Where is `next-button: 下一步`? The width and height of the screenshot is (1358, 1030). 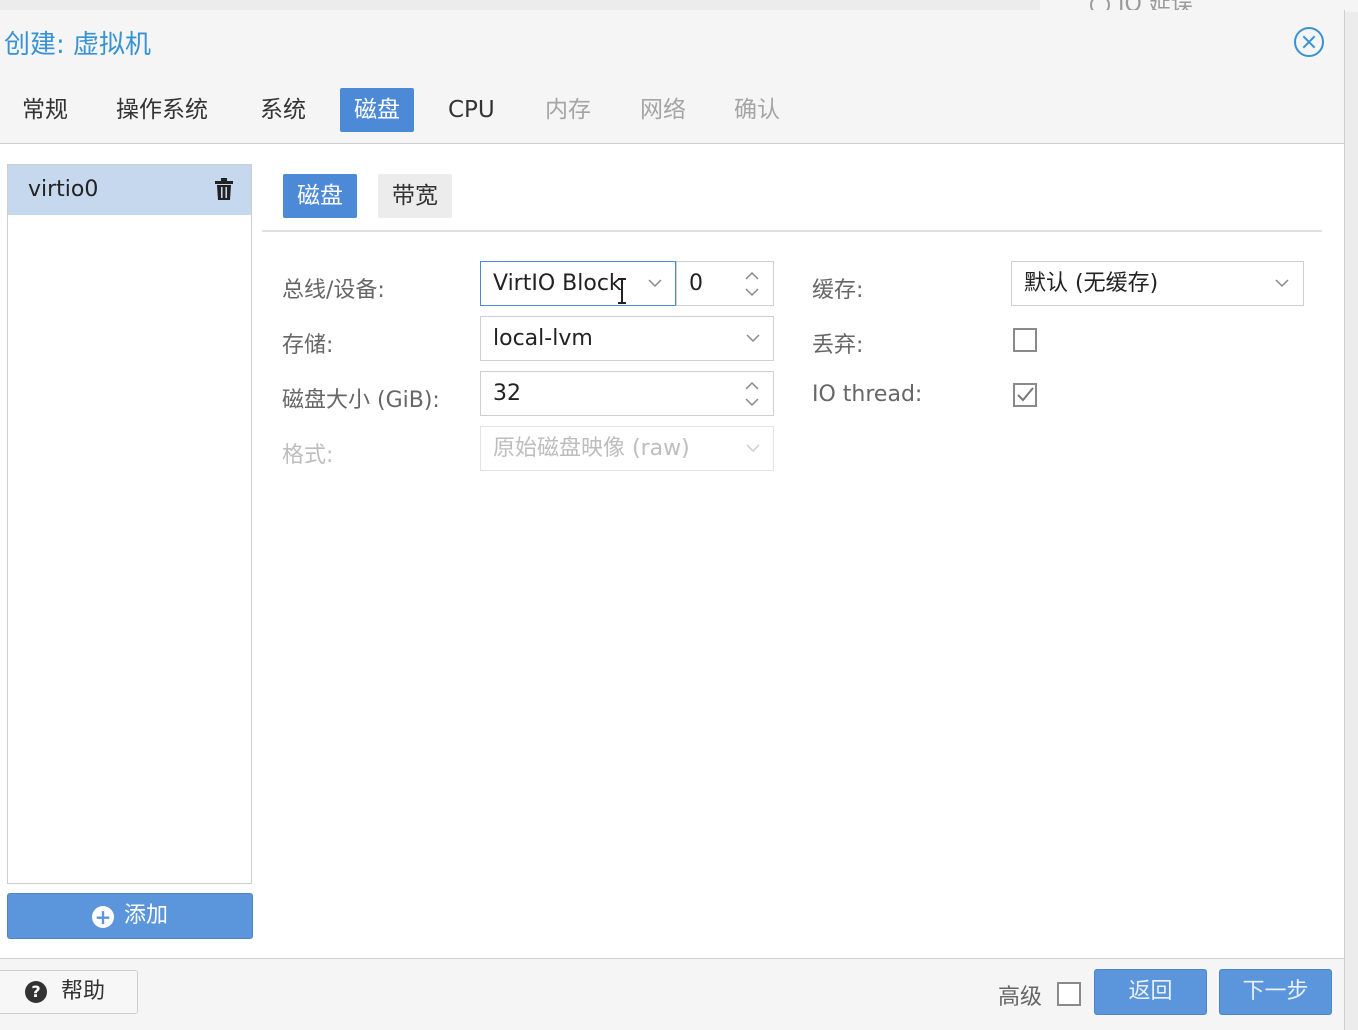
next-button: 下一步 is located at coordinates (1275, 992).